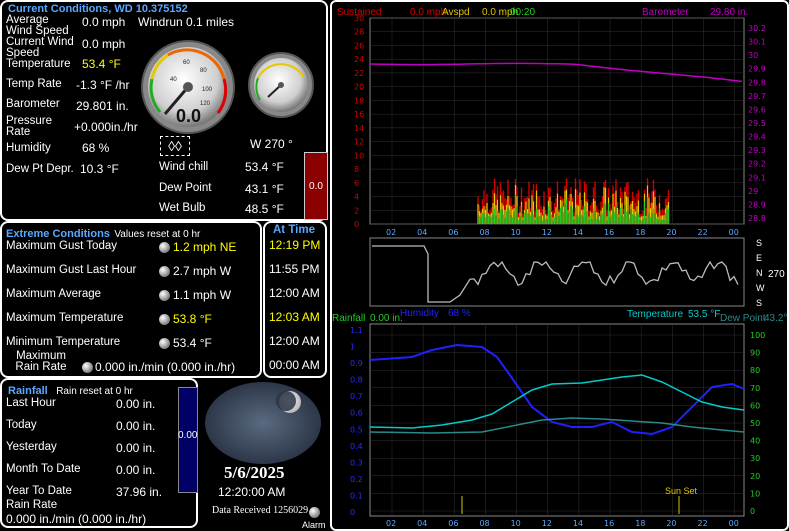  I want to click on barometer-graph-label: Barometer, so click(665, 12).